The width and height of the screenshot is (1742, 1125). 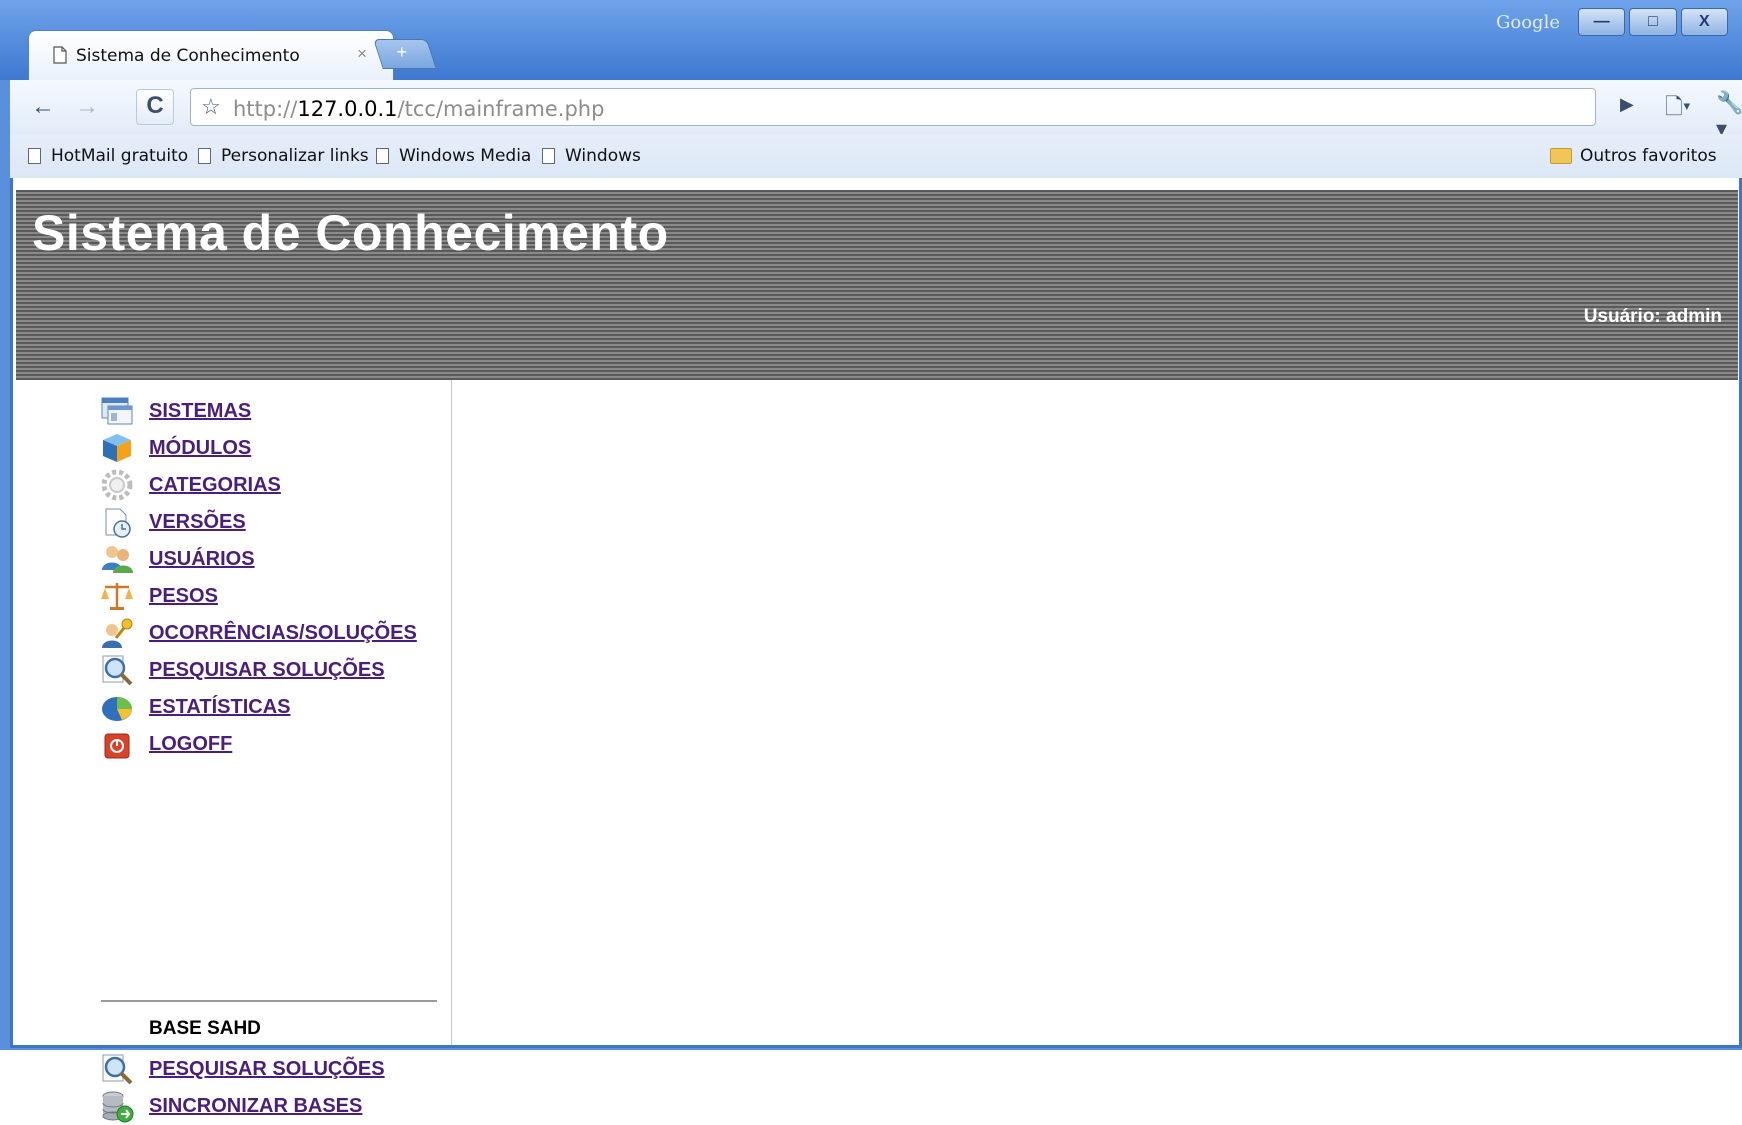 What do you see at coordinates (501, 109) in the screenshot?
I see `url-path: /tcc/mainframe.php` at bounding box center [501, 109].